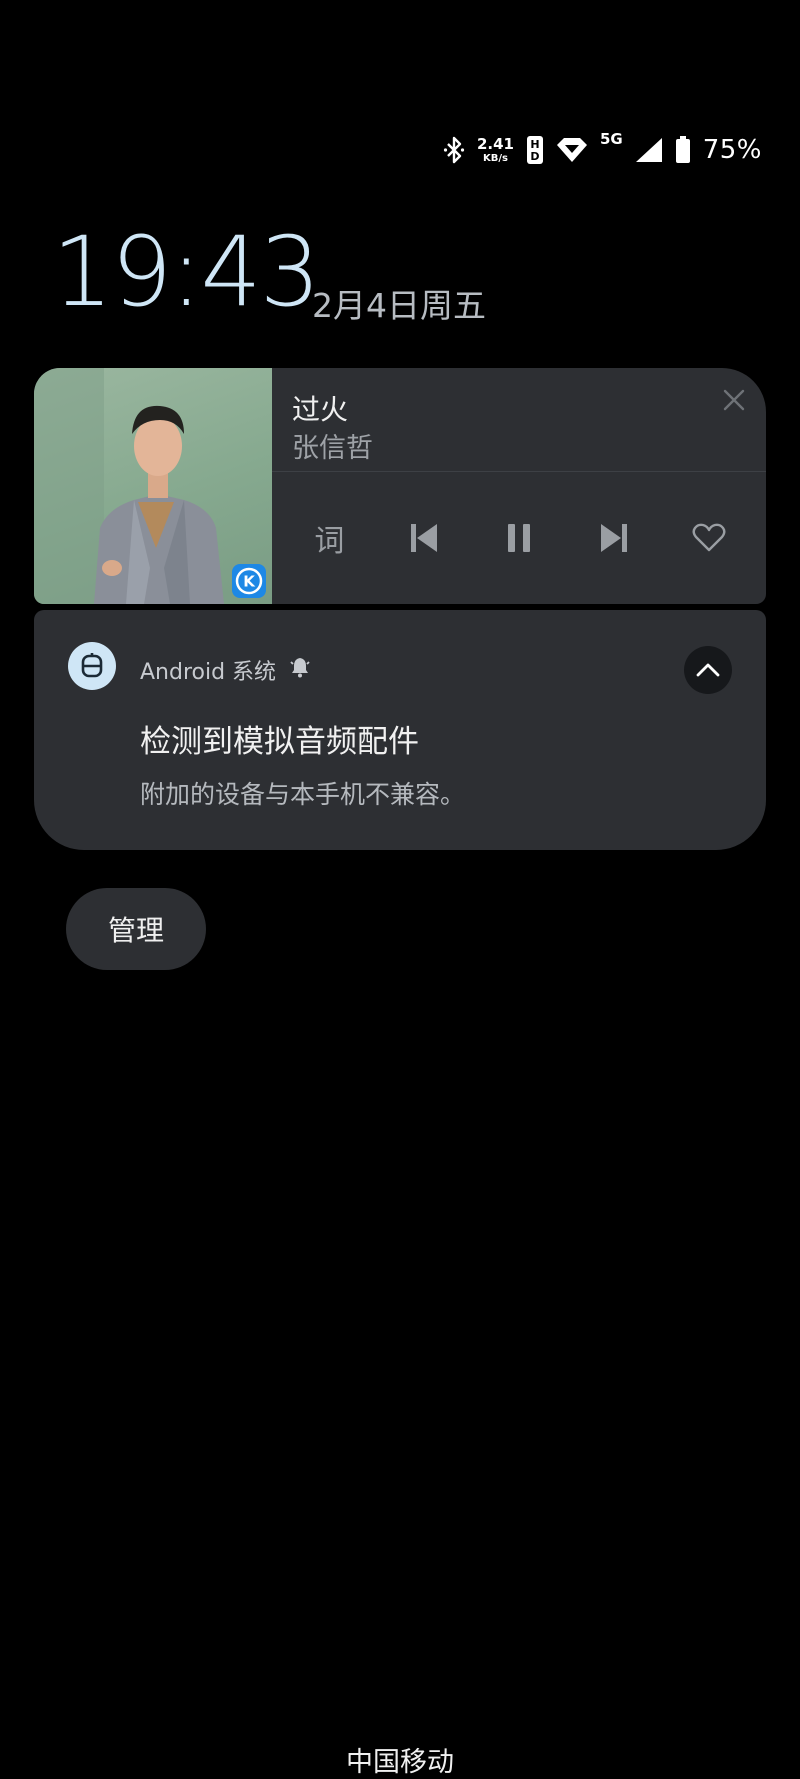 The width and height of the screenshot is (800, 1779). Describe the element at coordinates (734, 400) in the screenshot. I see `close-icon` at that location.